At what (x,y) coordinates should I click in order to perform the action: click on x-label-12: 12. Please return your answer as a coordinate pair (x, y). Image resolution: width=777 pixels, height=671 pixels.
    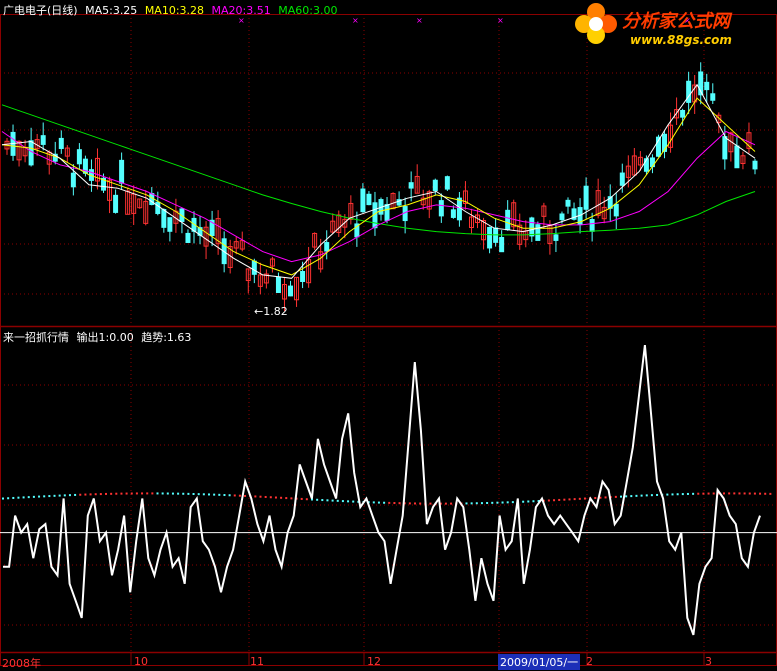
    Looking at the image, I should click on (374, 661).